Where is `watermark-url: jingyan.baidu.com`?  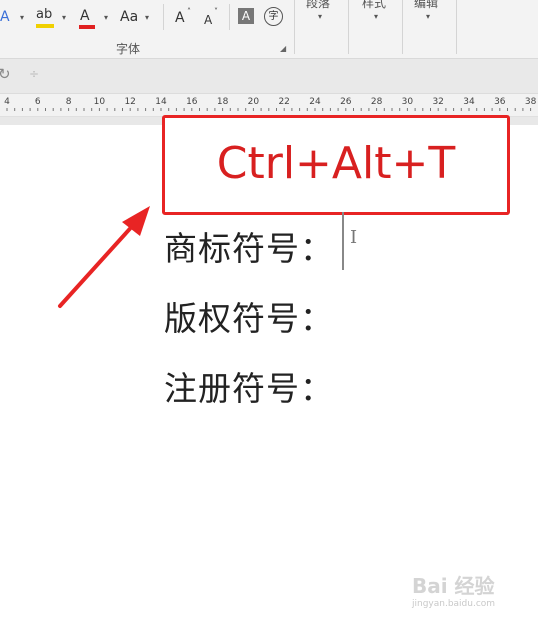 watermark-url: jingyan.baidu.com is located at coordinates (454, 604).